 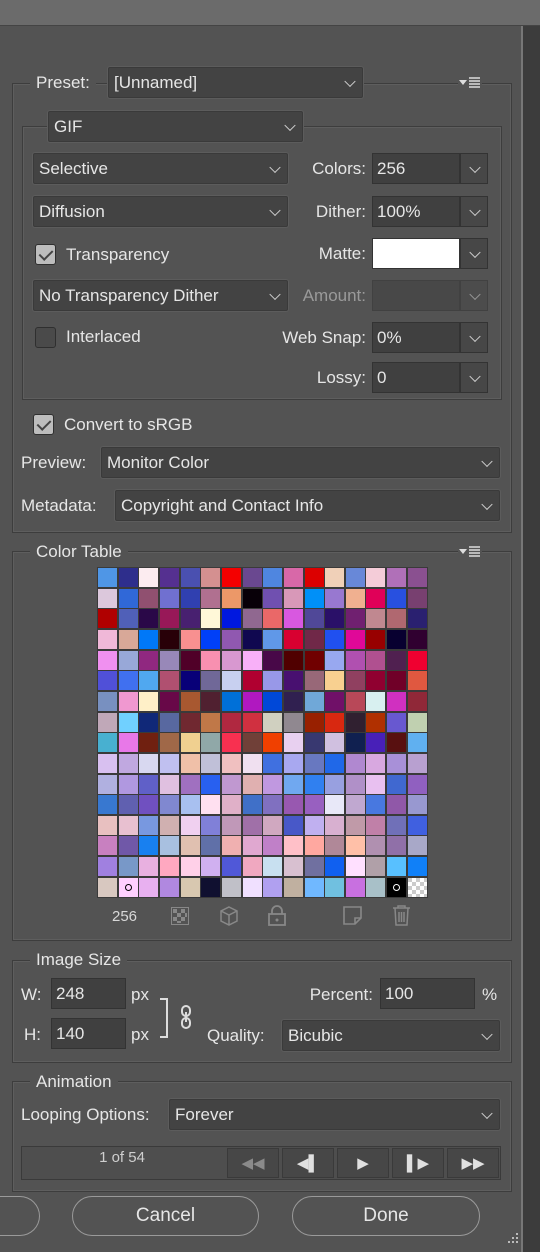 What do you see at coordinates (45, 337) in the screenshot?
I see `interlaced-checkbox` at bounding box center [45, 337].